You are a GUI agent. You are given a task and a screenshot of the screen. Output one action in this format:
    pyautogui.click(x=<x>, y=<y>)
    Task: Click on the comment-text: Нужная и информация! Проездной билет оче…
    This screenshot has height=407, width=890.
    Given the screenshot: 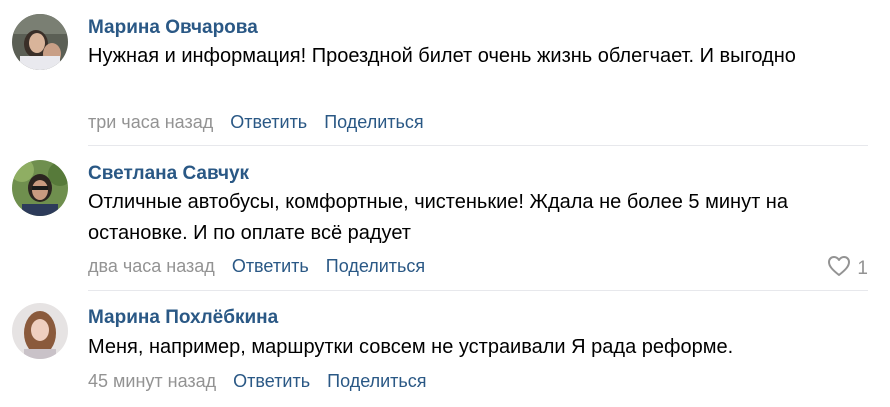 What is the action you would take?
    pyautogui.click(x=442, y=56)
    